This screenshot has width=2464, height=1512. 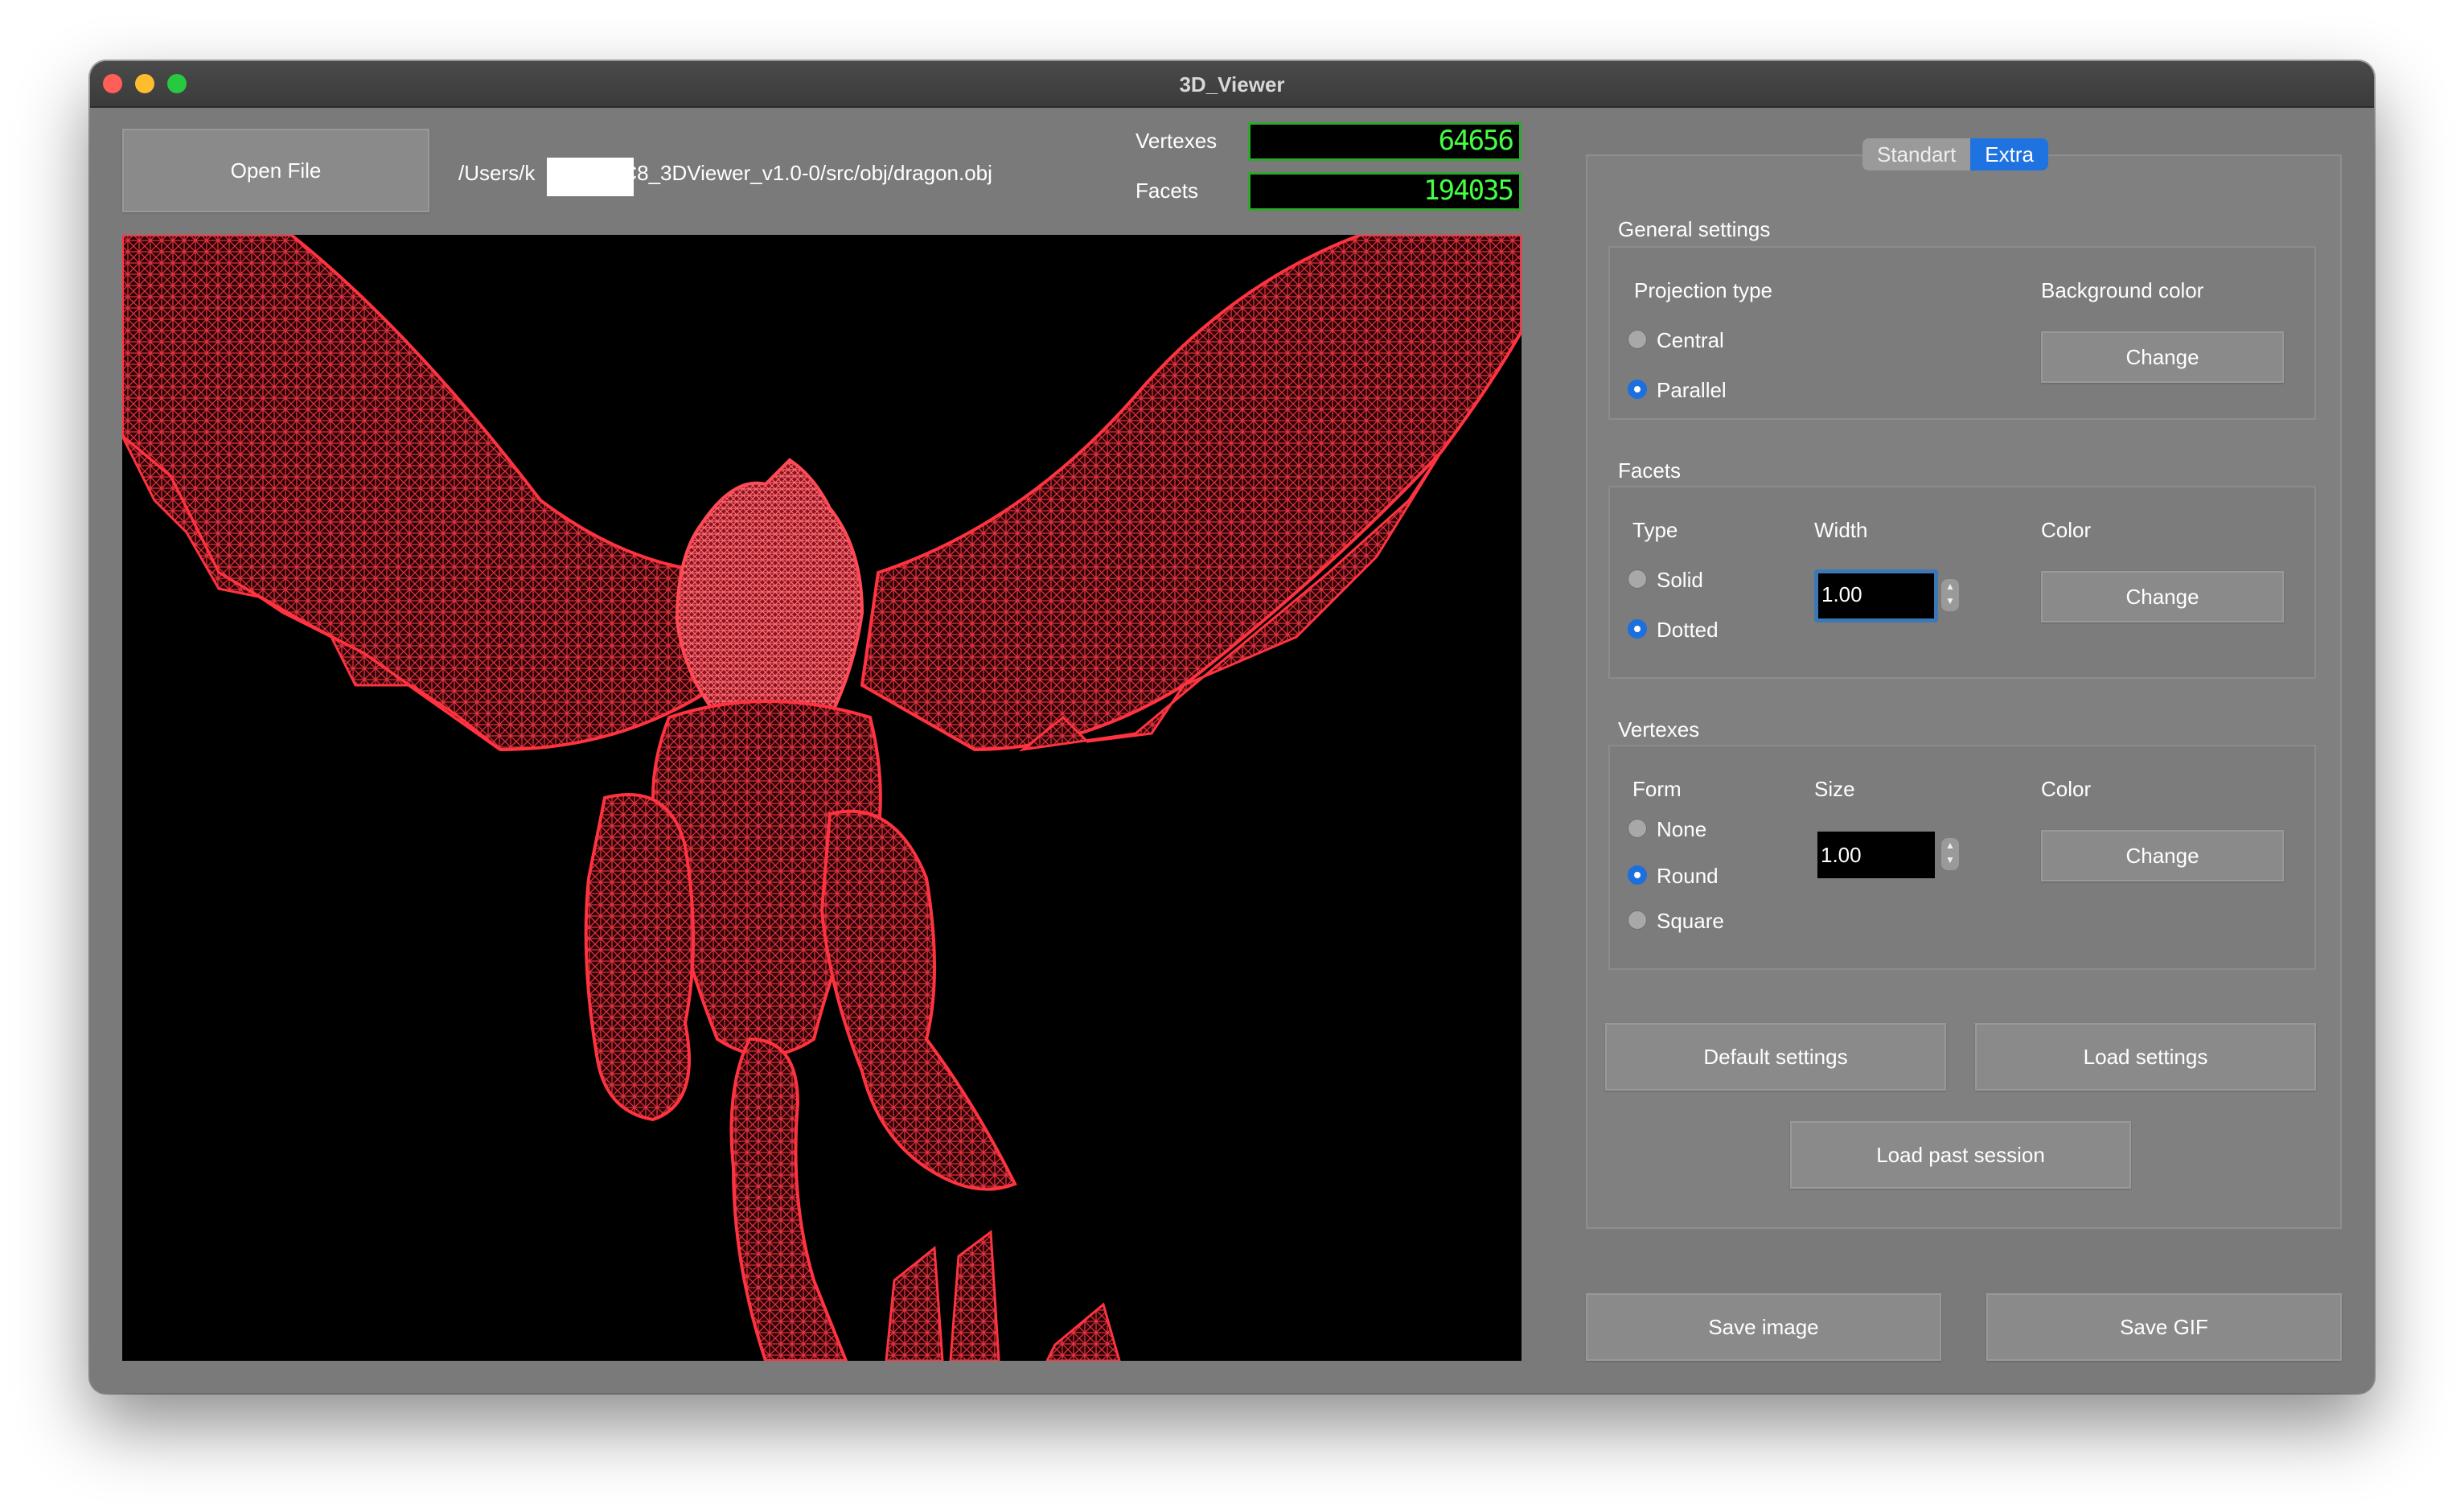 What do you see at coordinates (1688, 630) in the screenshot?
I see `dotted-label: Dotted` at bounding box center [1688, 630].